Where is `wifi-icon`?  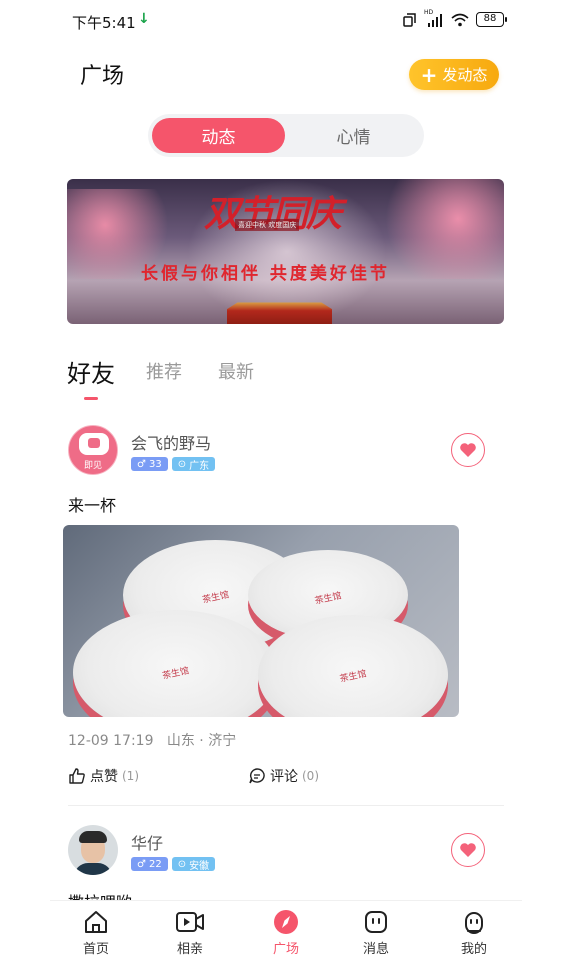
wifi-icon is located at coordinates (460, 19).